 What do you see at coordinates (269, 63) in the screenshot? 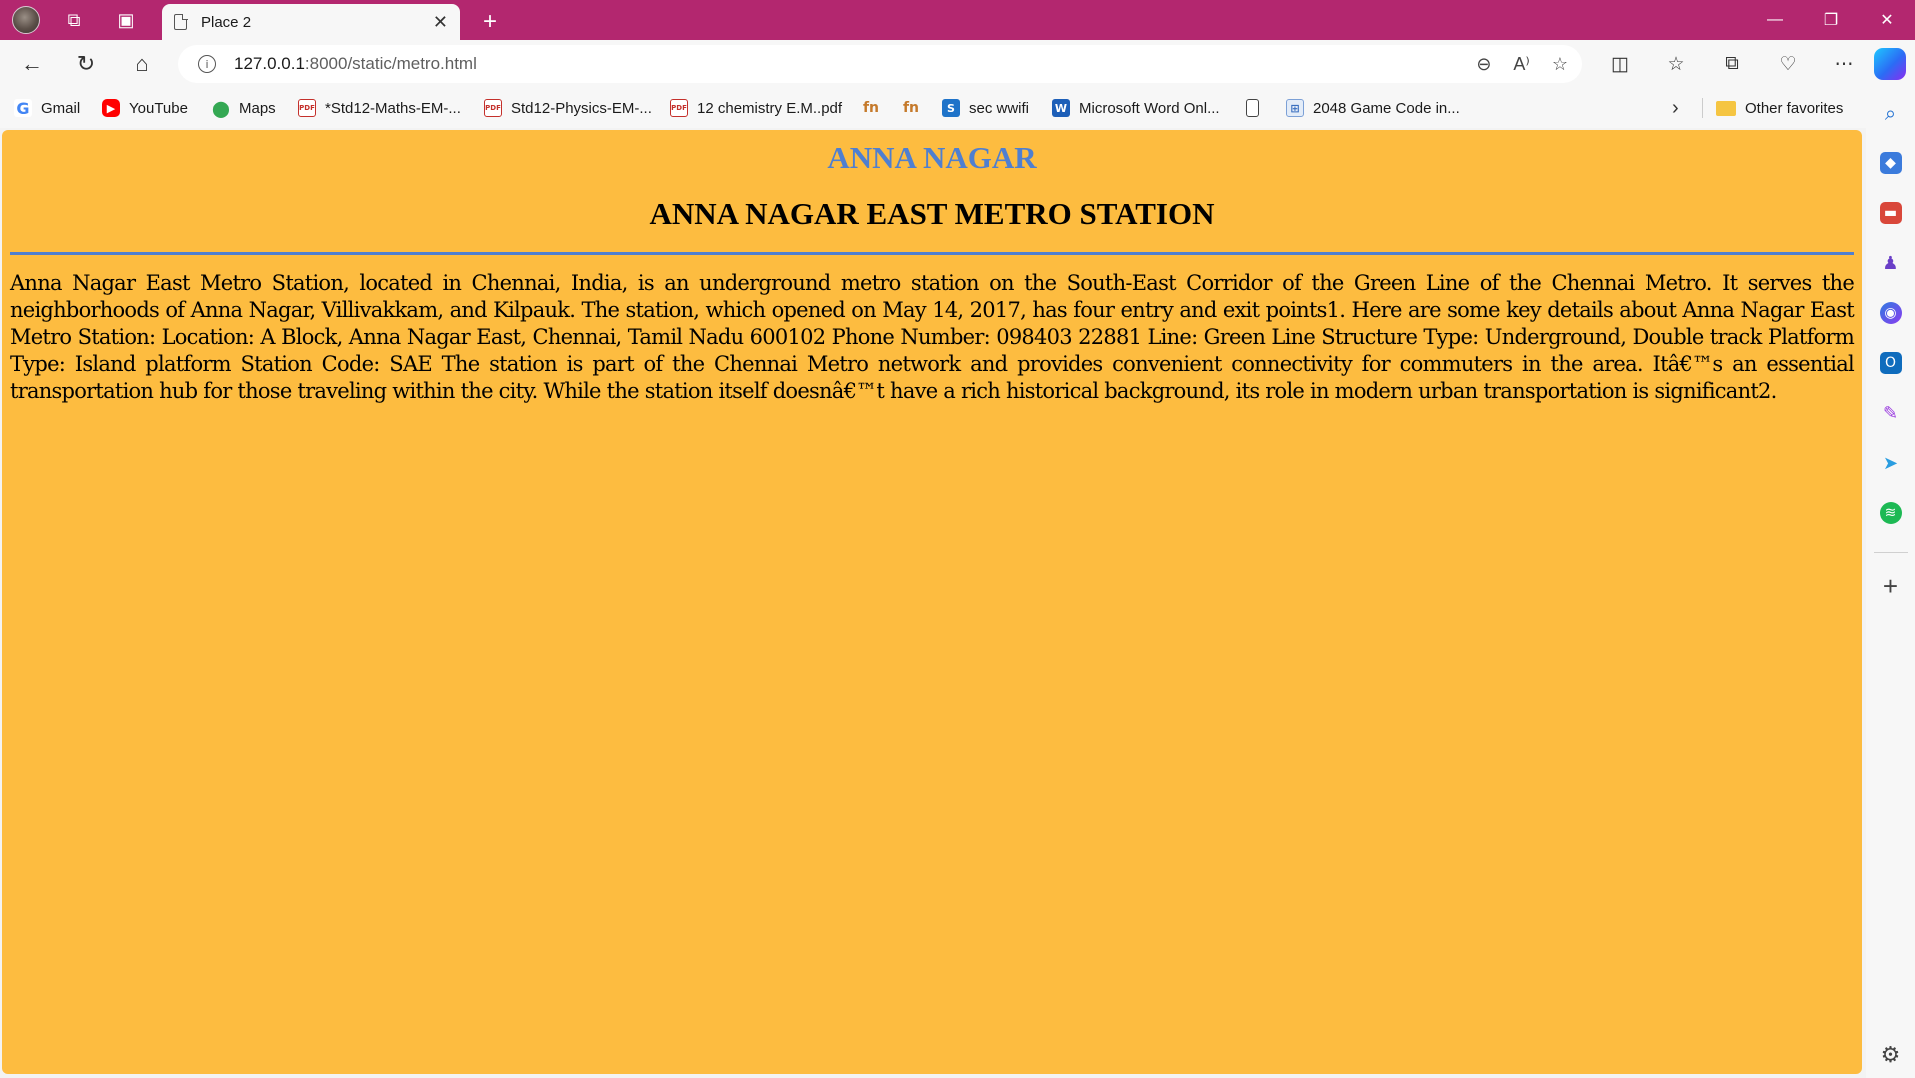
I see `url-host: 127.0.0.1` at bounding box center [269, 63].